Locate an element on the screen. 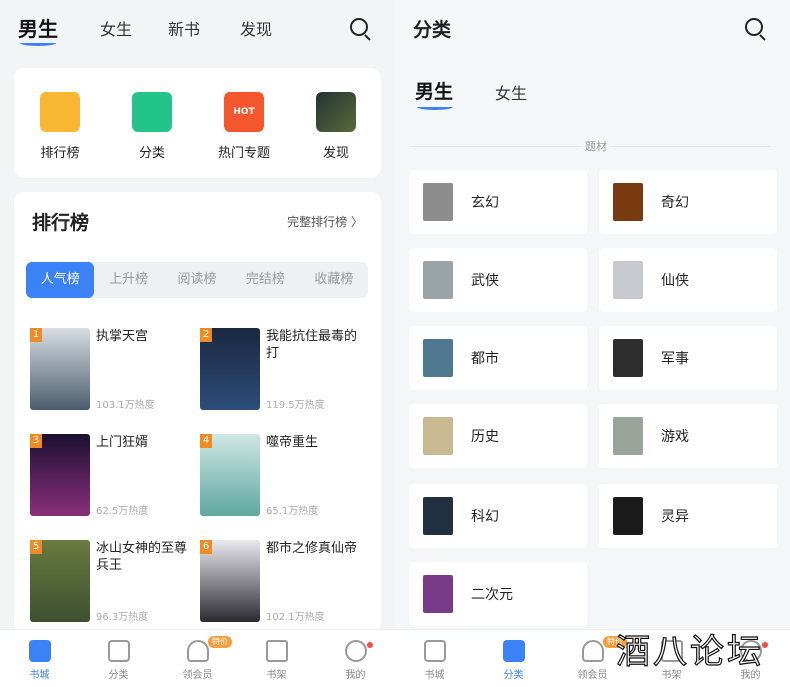 The image size is (790, 687). book-heat: 96.3万热度 is located at coordinates (122, 617).